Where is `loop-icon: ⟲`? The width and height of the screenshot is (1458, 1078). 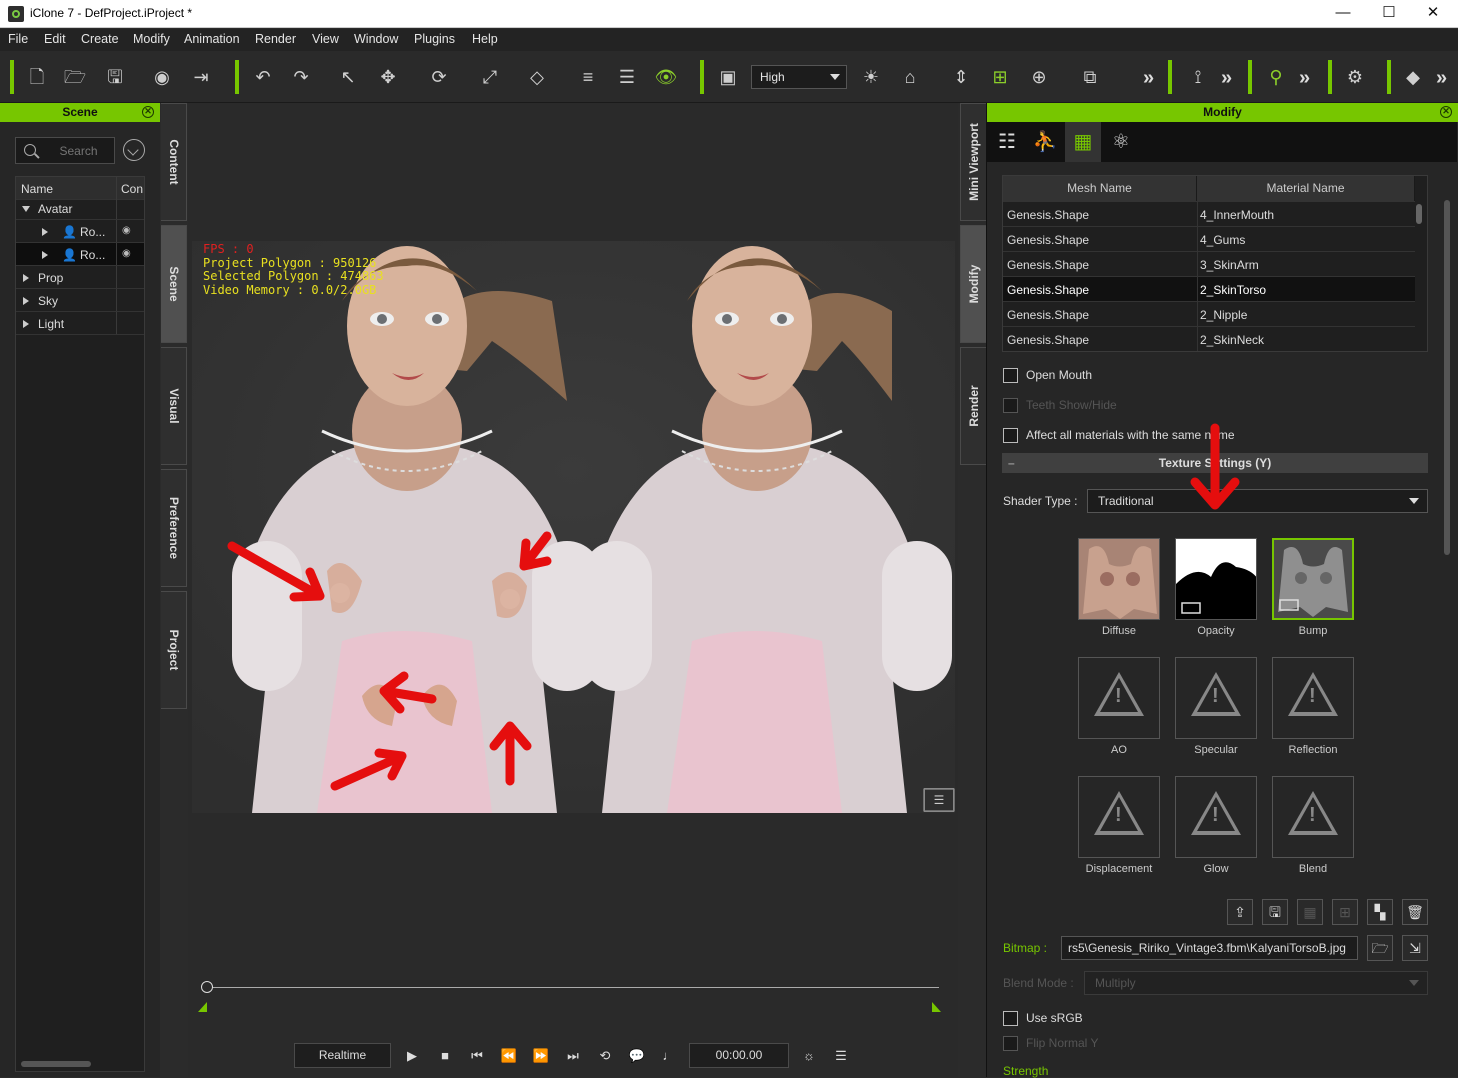 loop-icon: ⟲ is located at coordinates (605, 1056).